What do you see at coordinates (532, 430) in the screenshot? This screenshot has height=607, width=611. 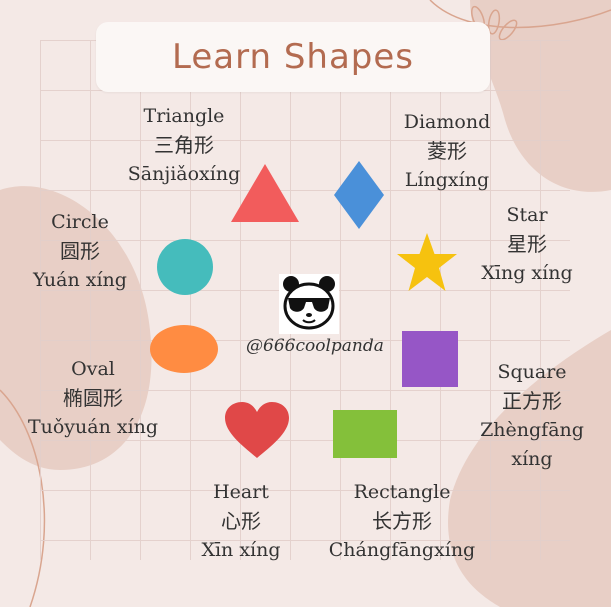 I see `square-pinyin-line1: Zhèngfāng` at bounding box center [532, 430].